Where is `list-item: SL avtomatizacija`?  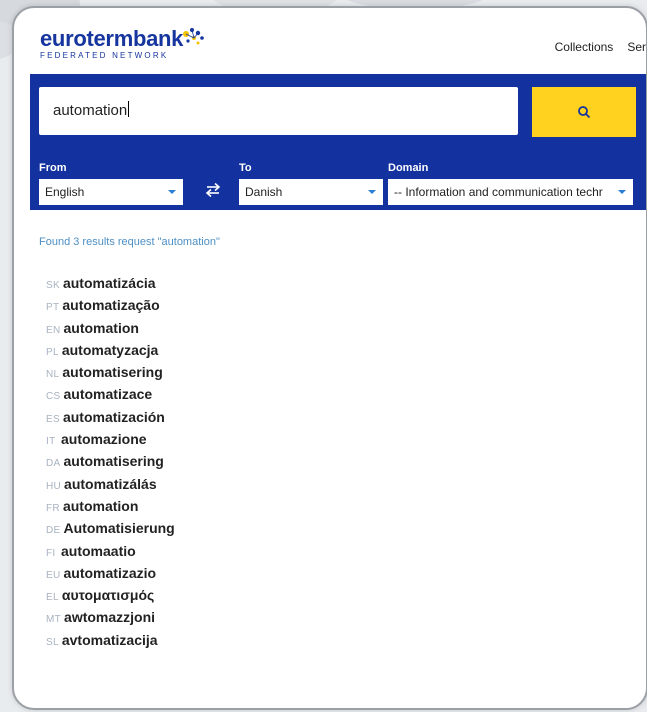
list-item: SL avtomatizacija is located at coordinates (110, 640).